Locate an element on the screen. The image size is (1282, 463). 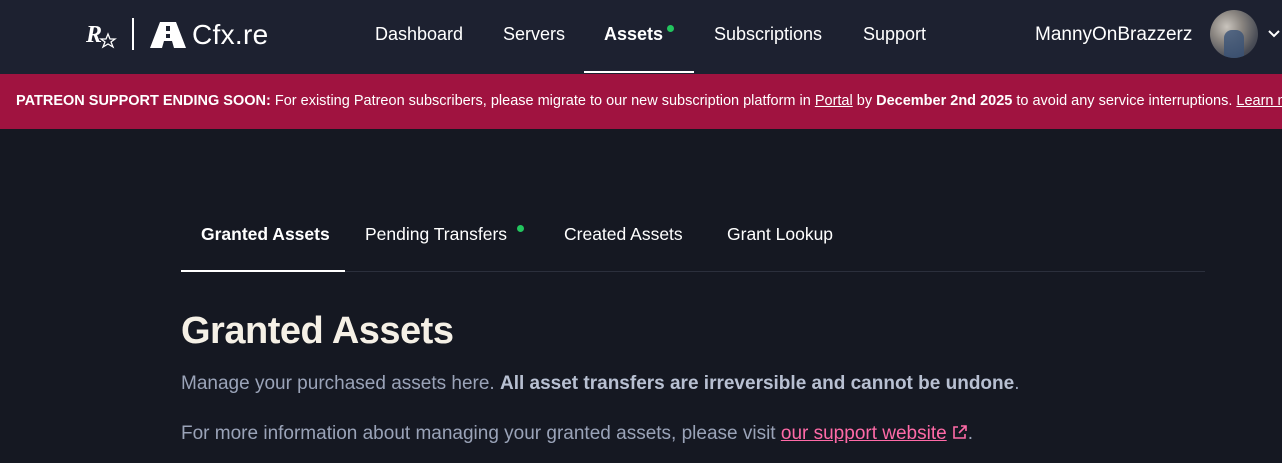
nav-active-underline is located at coordinates (639, 72).